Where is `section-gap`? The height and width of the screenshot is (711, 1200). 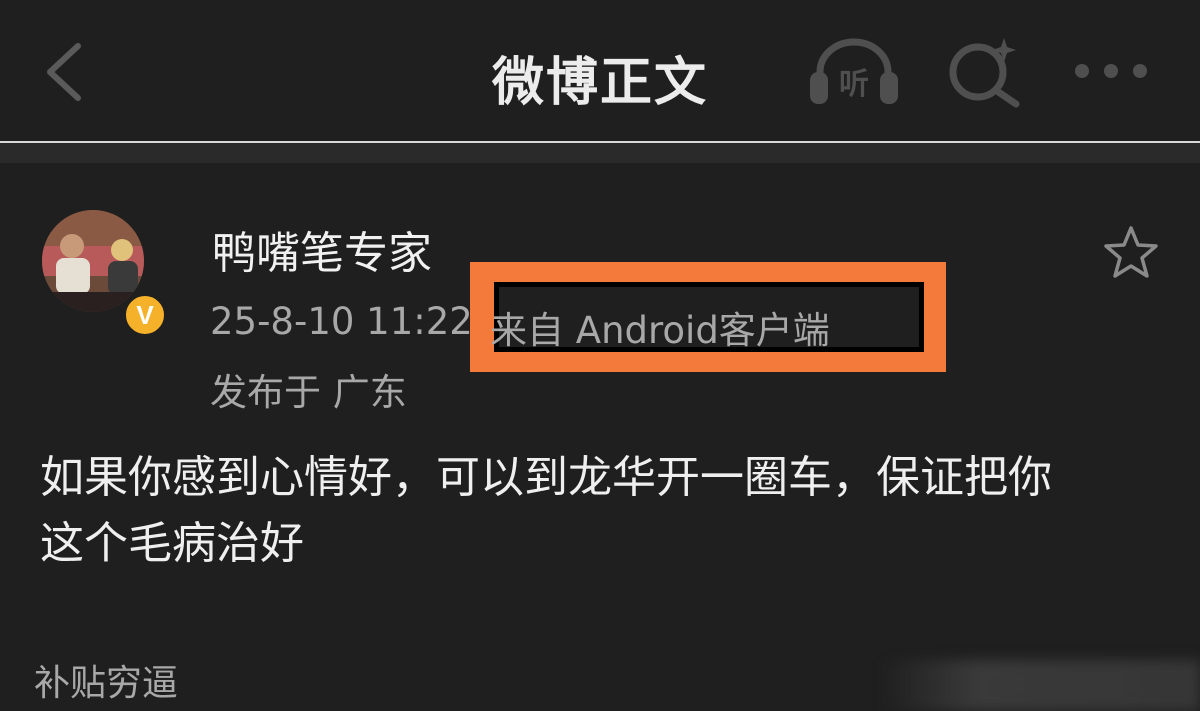
section-gap is located at coordinates (600, 153).